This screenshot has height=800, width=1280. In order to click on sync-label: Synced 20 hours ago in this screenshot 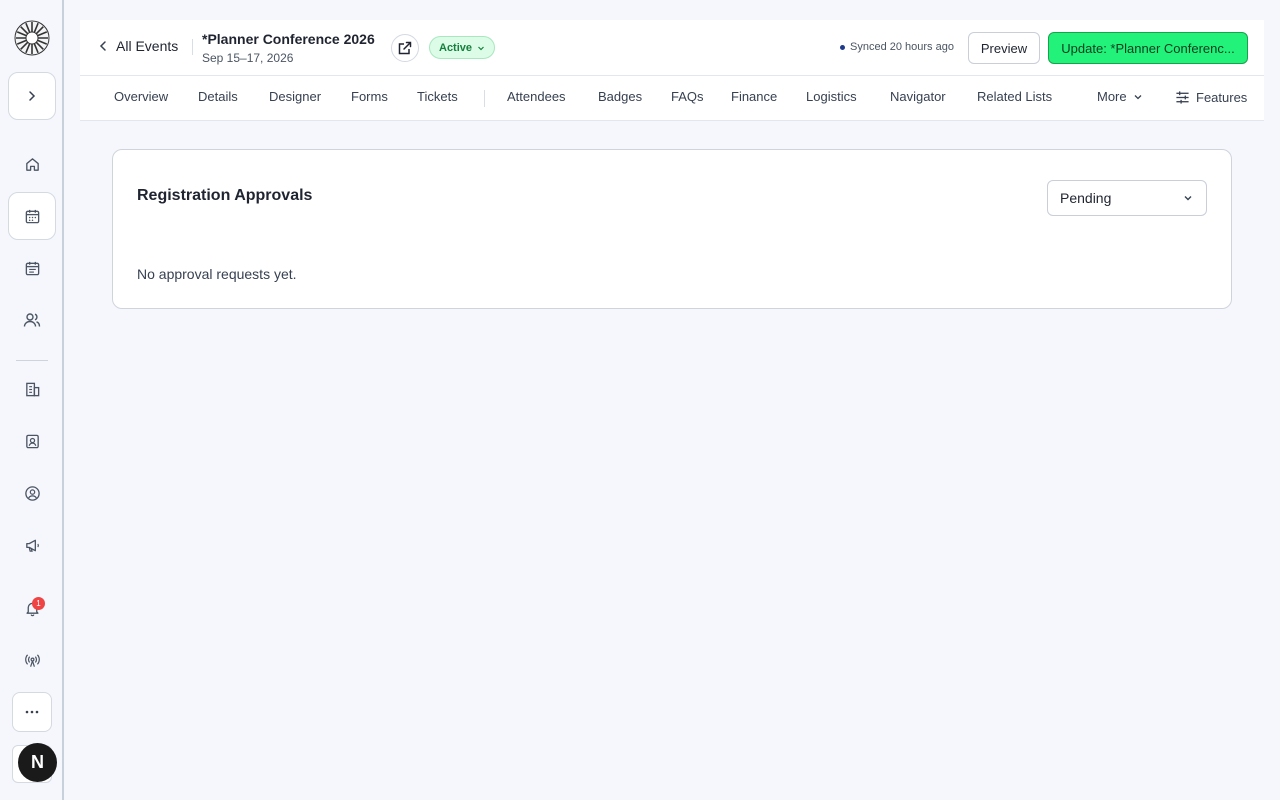, I will do `click(902, 47)`.